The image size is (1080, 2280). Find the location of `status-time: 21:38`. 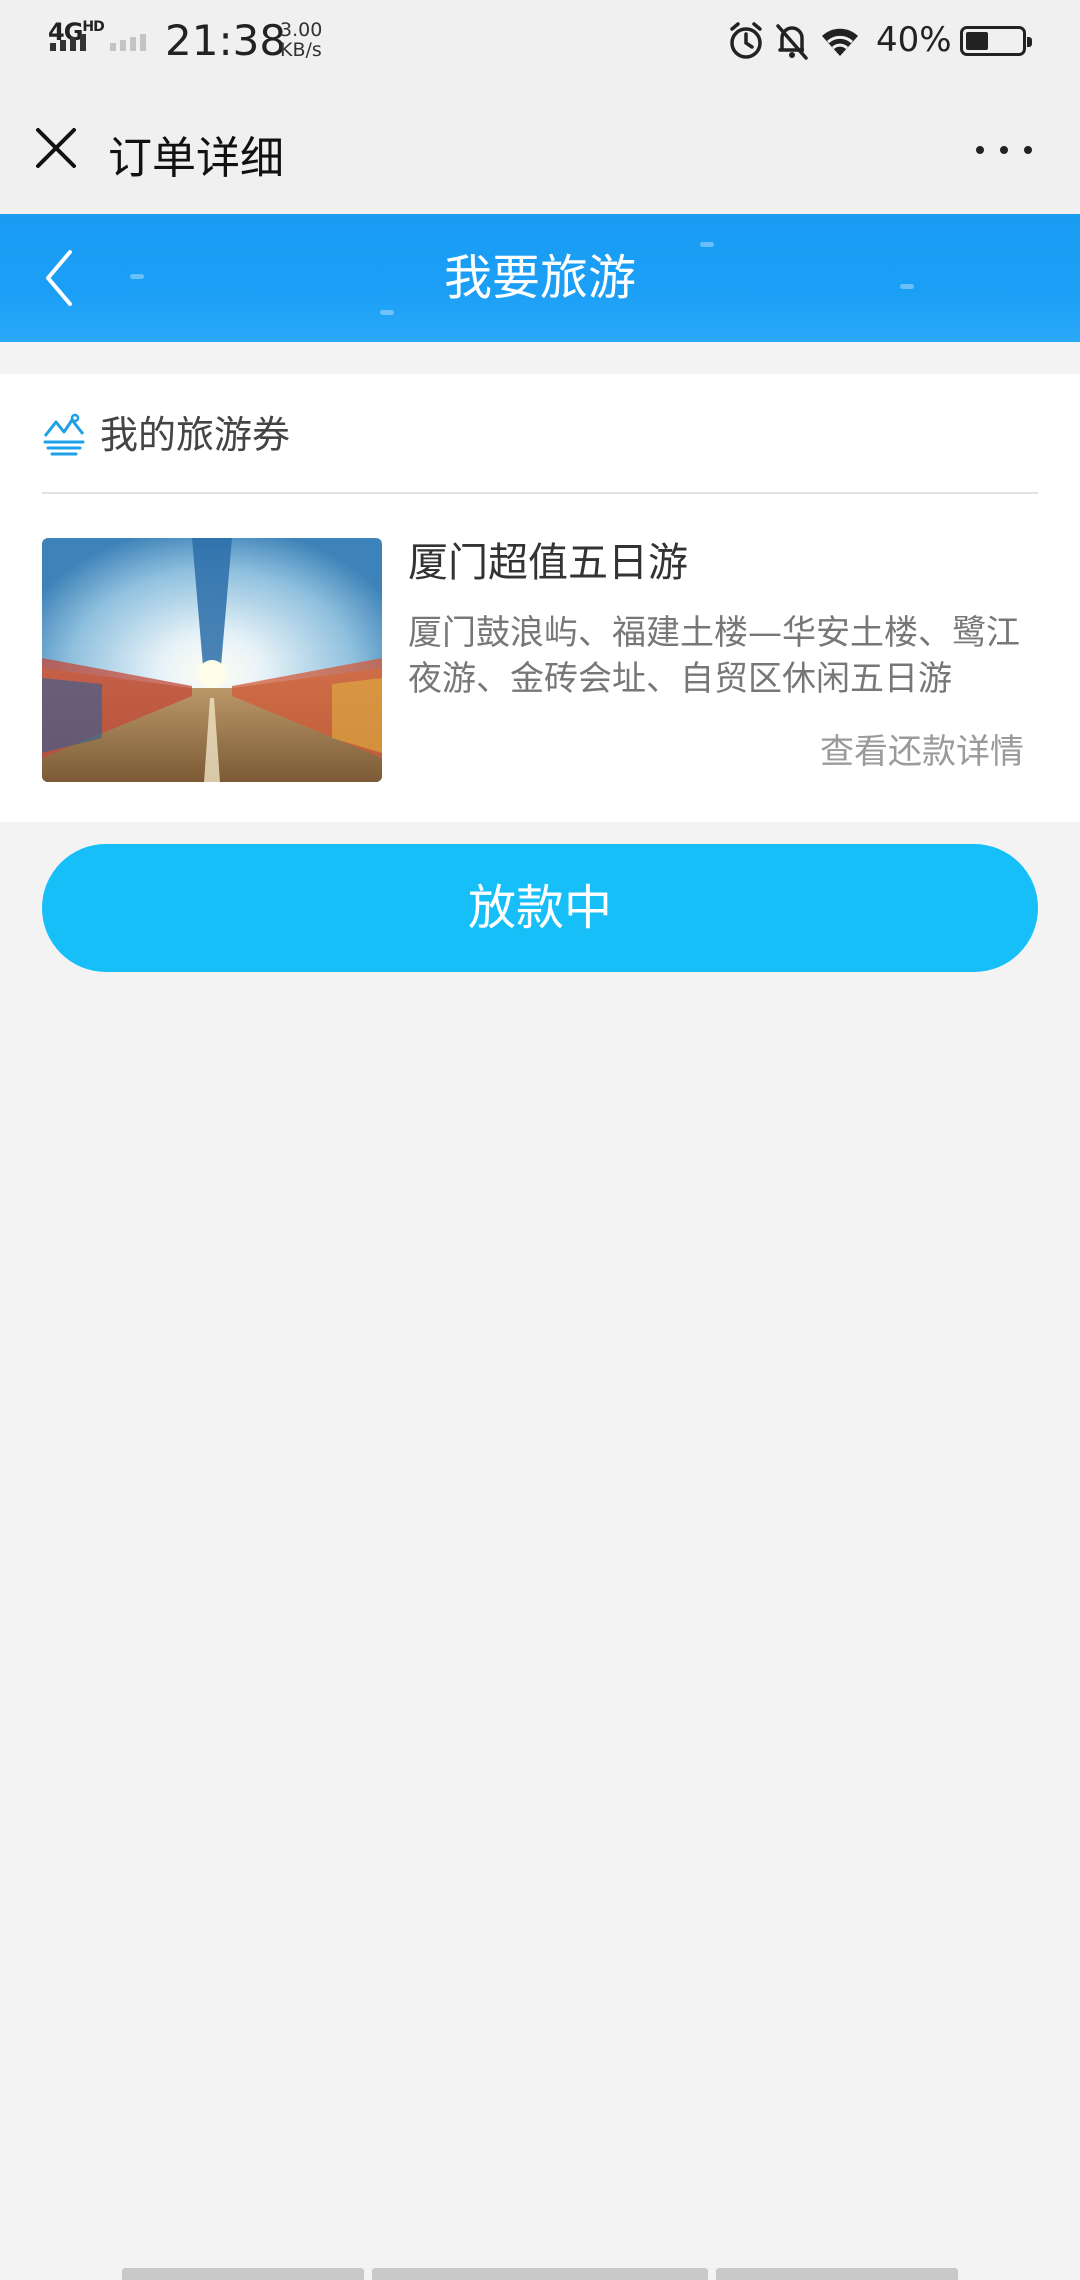

status-time: 21:38 is located at coordinates (226, 40).